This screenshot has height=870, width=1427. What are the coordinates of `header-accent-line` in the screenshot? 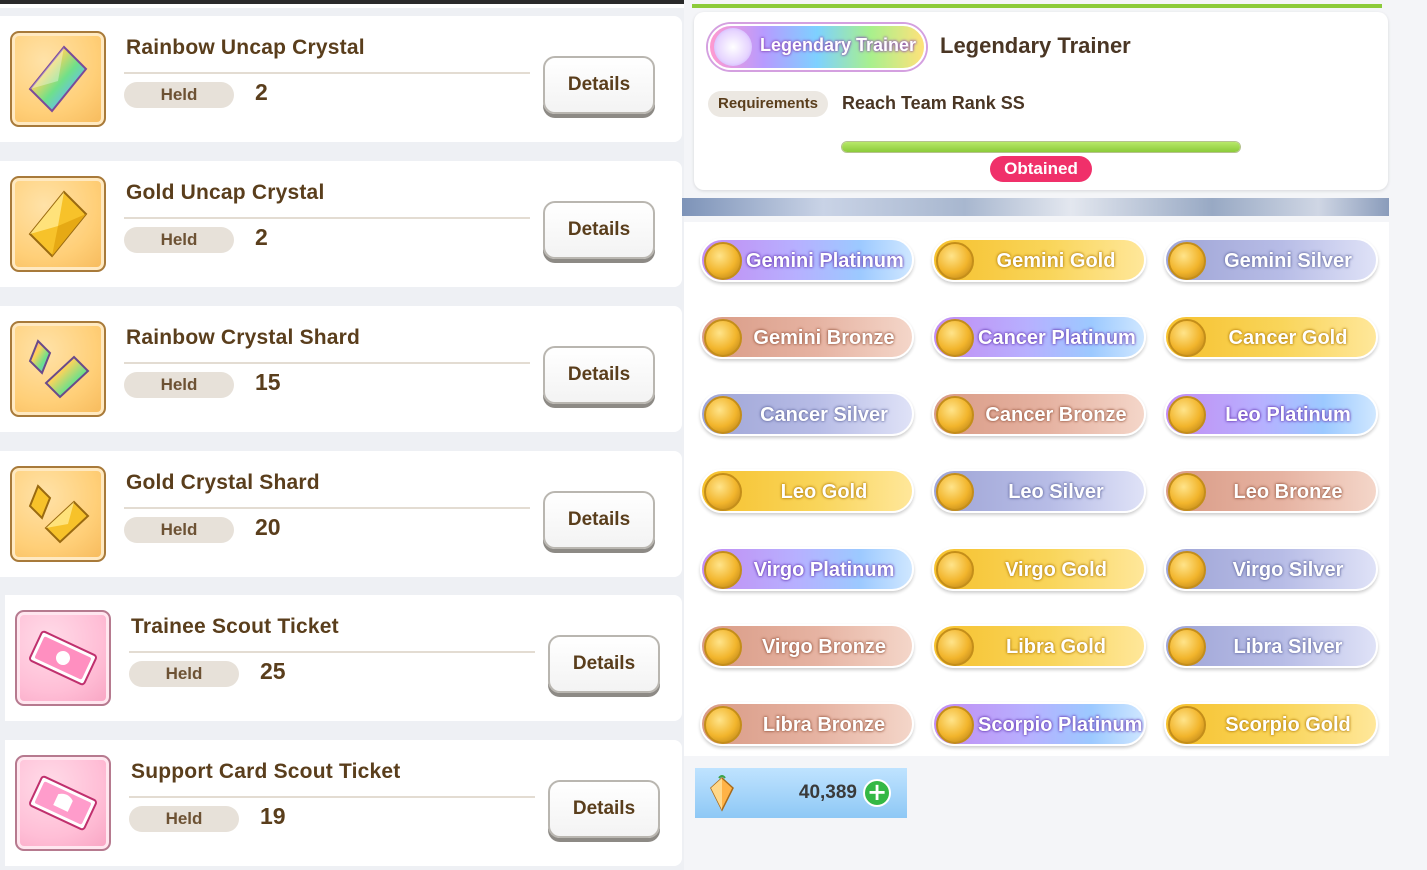 It's located at (1037, 6).